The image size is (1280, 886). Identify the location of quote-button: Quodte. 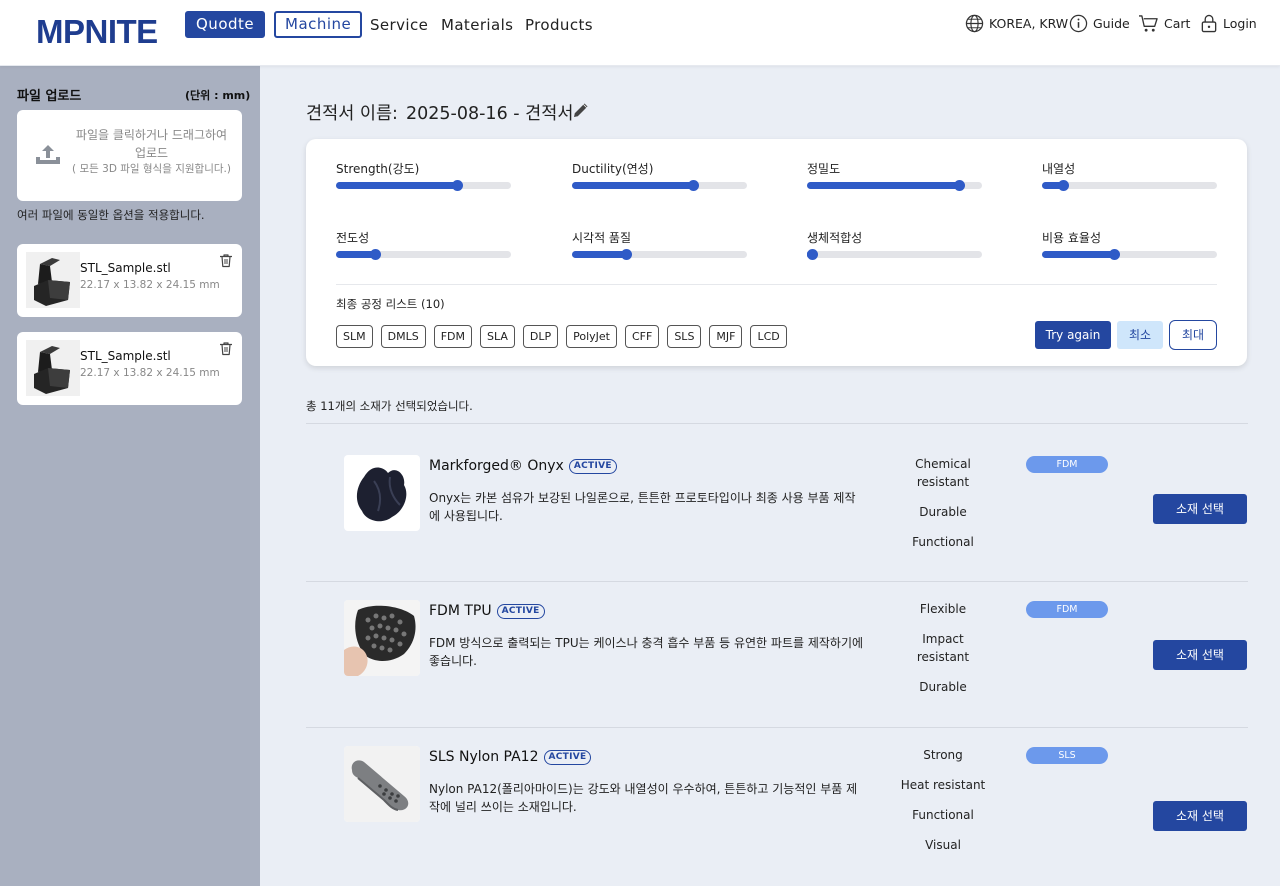
(225, 24).